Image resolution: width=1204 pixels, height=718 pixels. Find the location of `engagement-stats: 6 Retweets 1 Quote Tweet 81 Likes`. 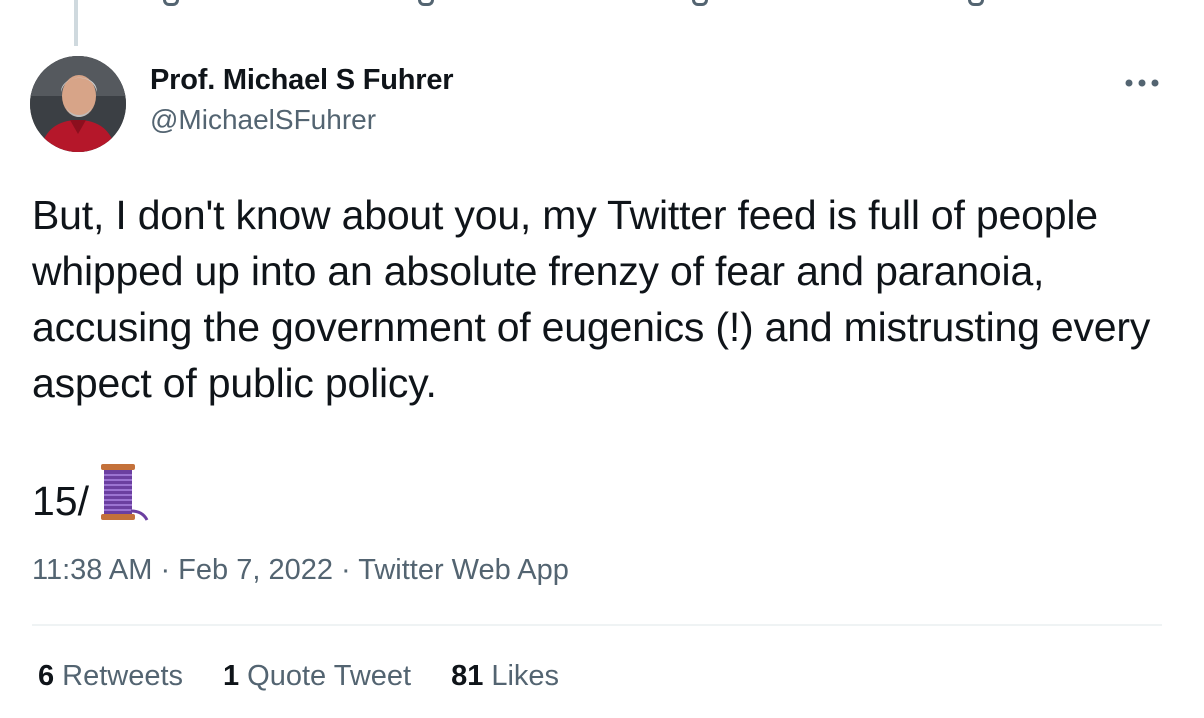

engagement-stats: 6 Retweets 1 Quote Tweet 81 Likes is located at coordinates (318, 676).